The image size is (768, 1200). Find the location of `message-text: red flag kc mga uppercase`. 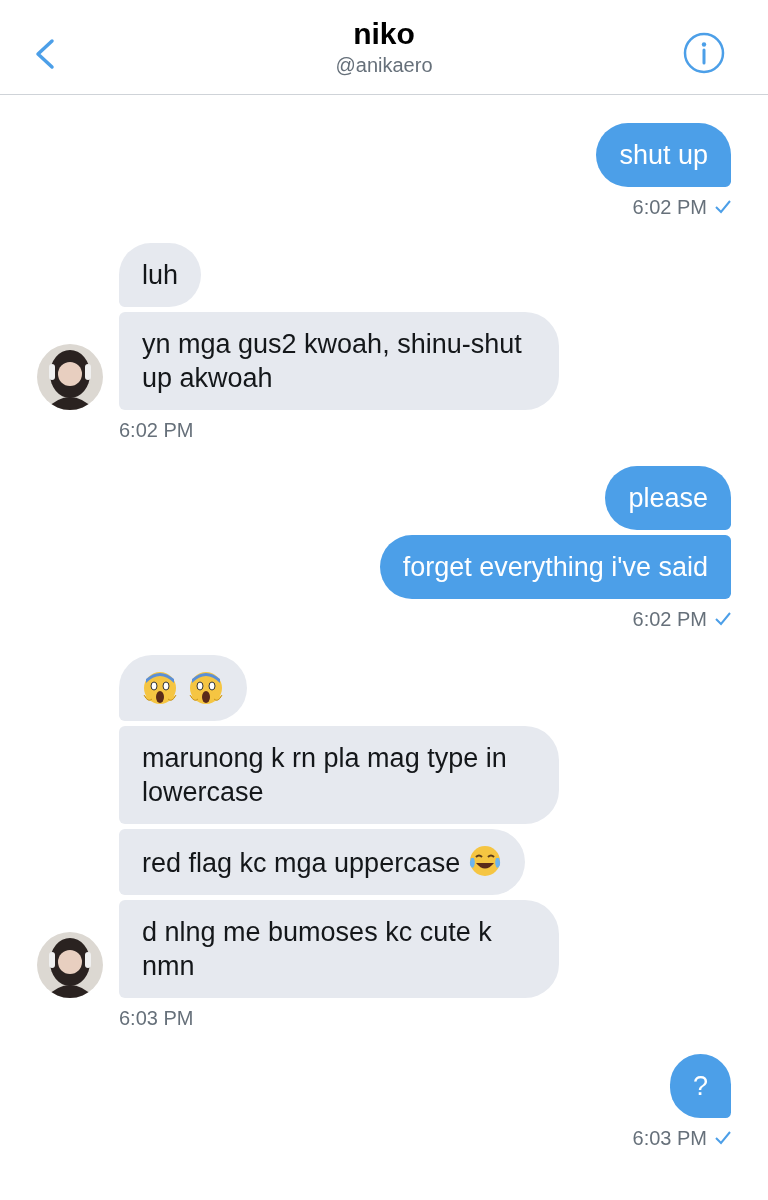

message-text: red flag kc mga uppercase is located at coordinates (301, 863).